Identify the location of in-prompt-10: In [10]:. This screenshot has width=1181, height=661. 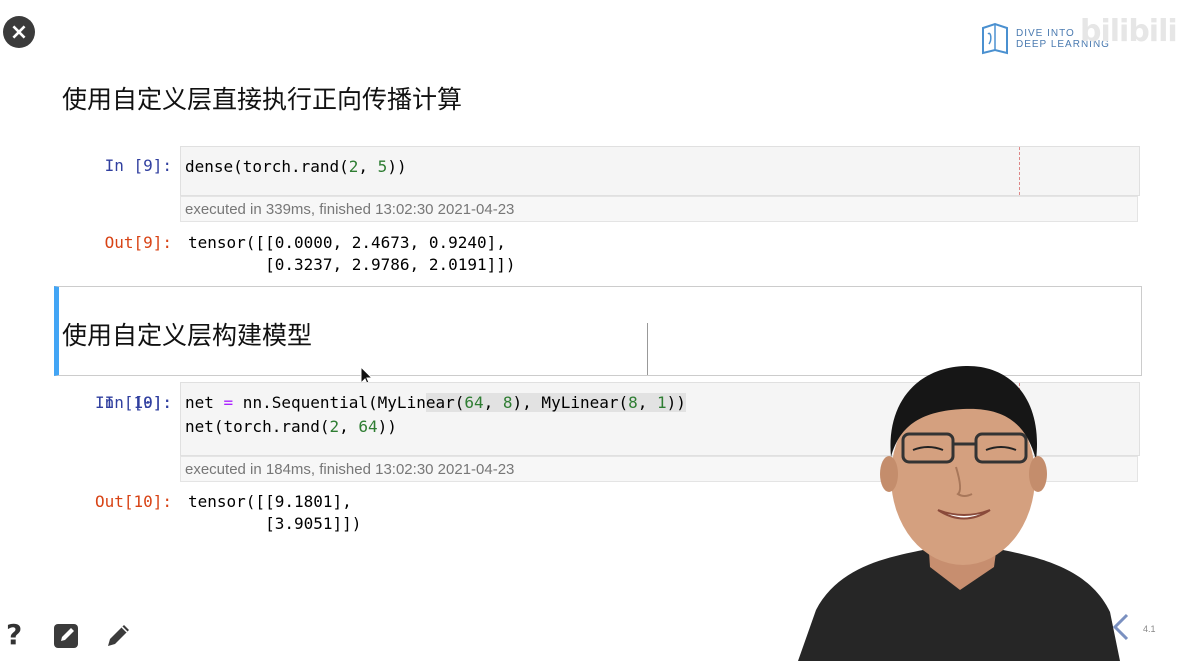
(133, 402).